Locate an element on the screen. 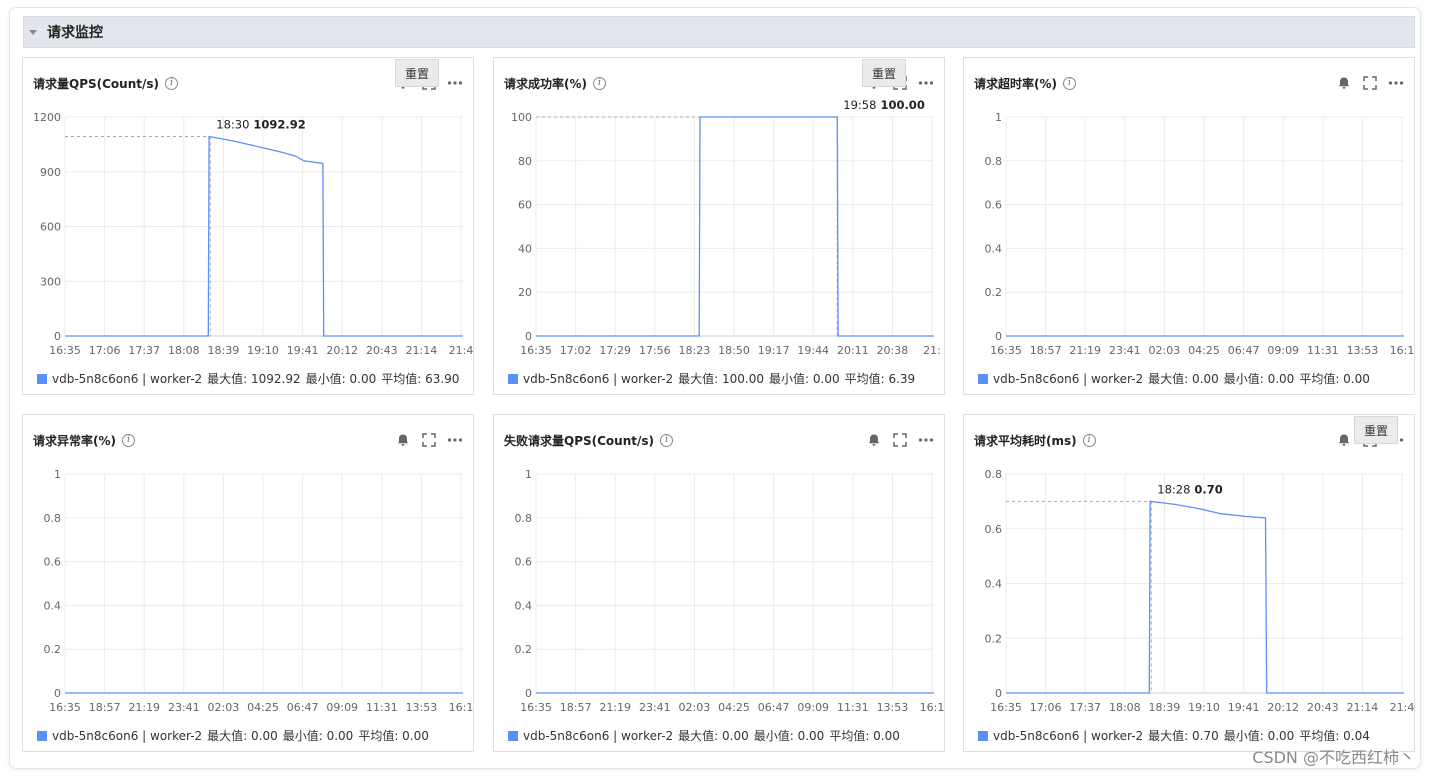 Image resolution: width=1429 pixels, height=776 pixels. x-tick-label: 23:41 is located at coordinates (184, 707).